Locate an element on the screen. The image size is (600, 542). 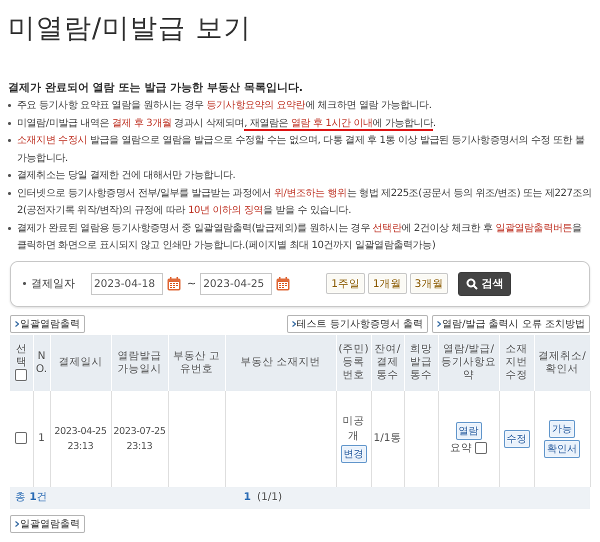
table-cell: 1 is located at coordinates (41, 438).